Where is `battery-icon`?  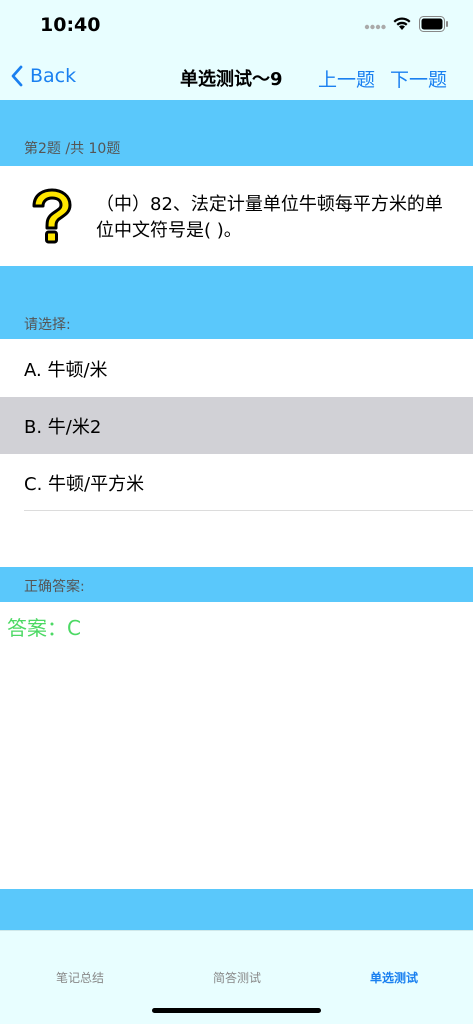
battery-icon is located at coordinates (433, 24).